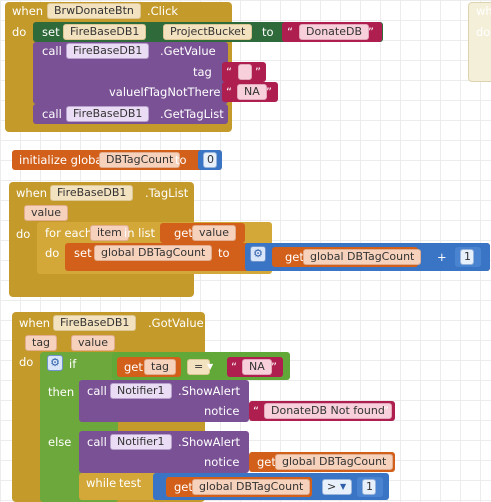  I want to click on else-label: else, so click(60, 442).